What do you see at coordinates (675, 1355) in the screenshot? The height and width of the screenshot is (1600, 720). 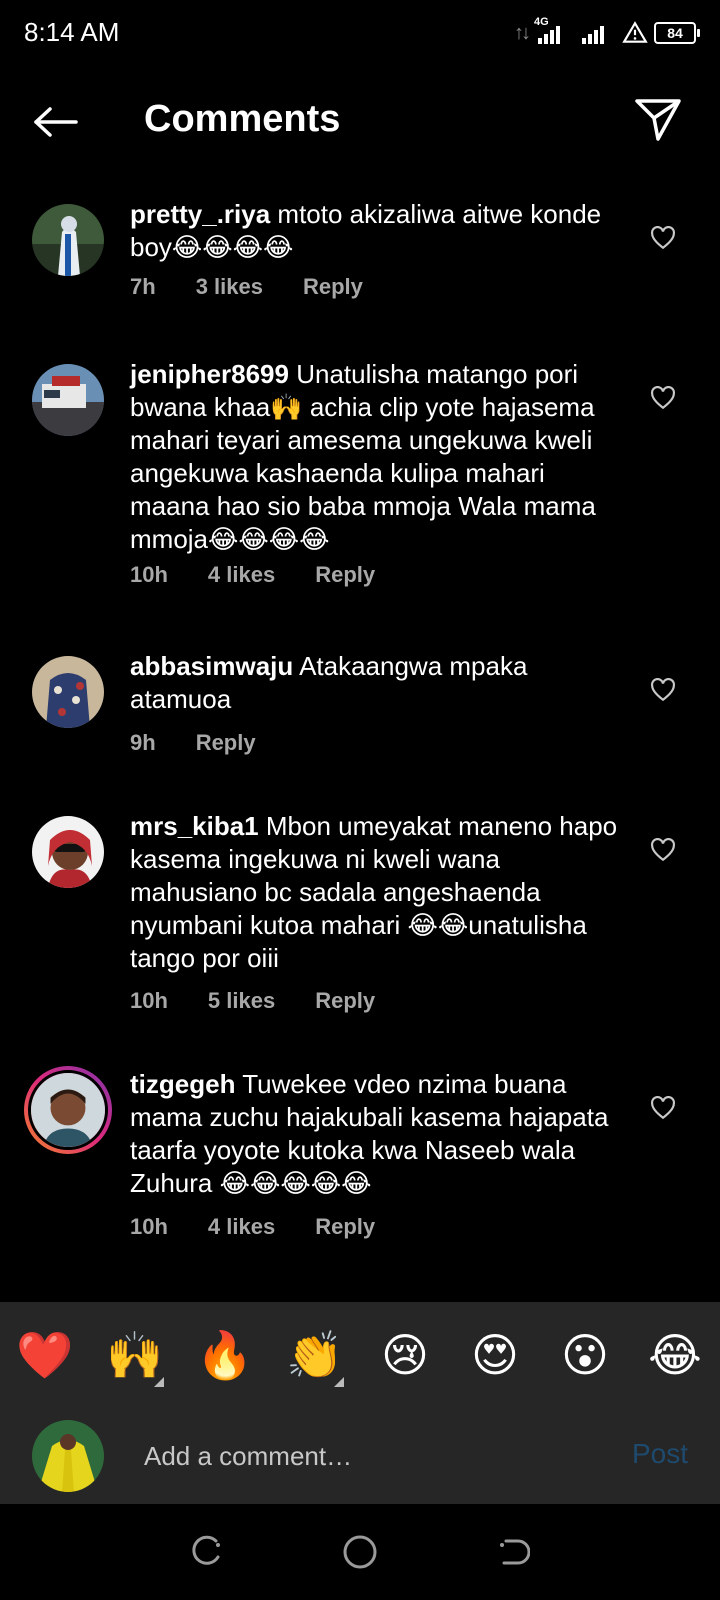 I see `emoji-laughing: 😂` at bounding box center [675, 1355].